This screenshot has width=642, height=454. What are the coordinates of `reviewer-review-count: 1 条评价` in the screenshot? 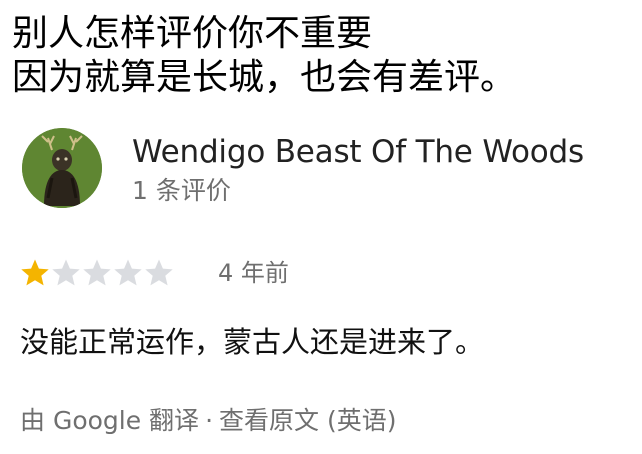 It's located at (181, 190).